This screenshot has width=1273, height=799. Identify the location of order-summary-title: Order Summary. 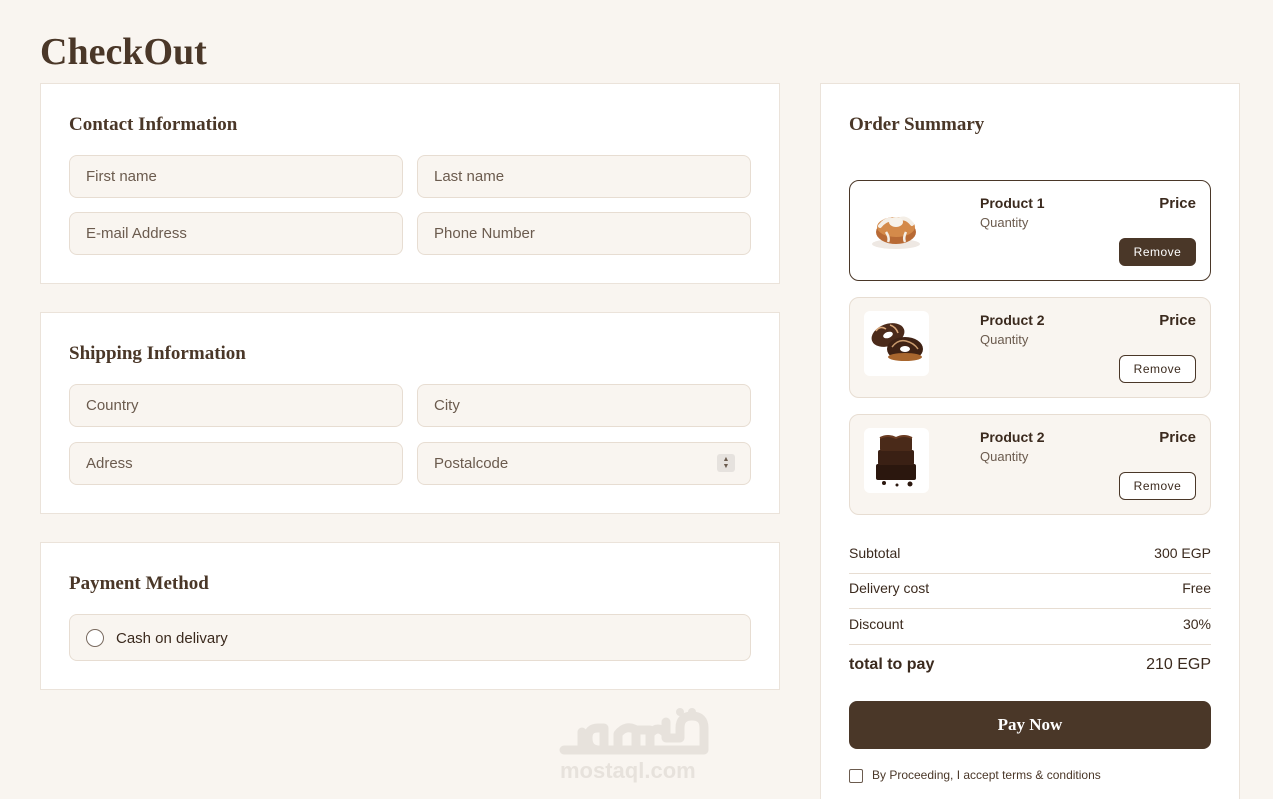
(917, 124).